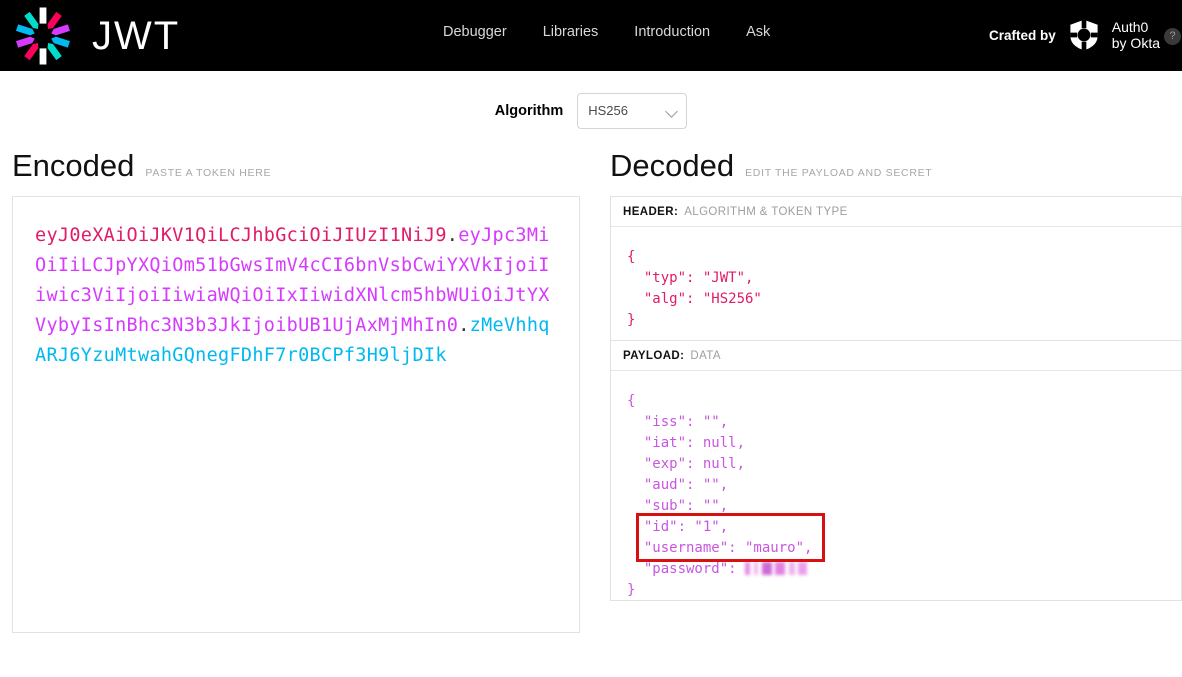 This screenshot has width=1182, height=677. Describe the element at coordinates (529, 110) in the screenshot. I see `algorithm-label: Algorithm` at that location.